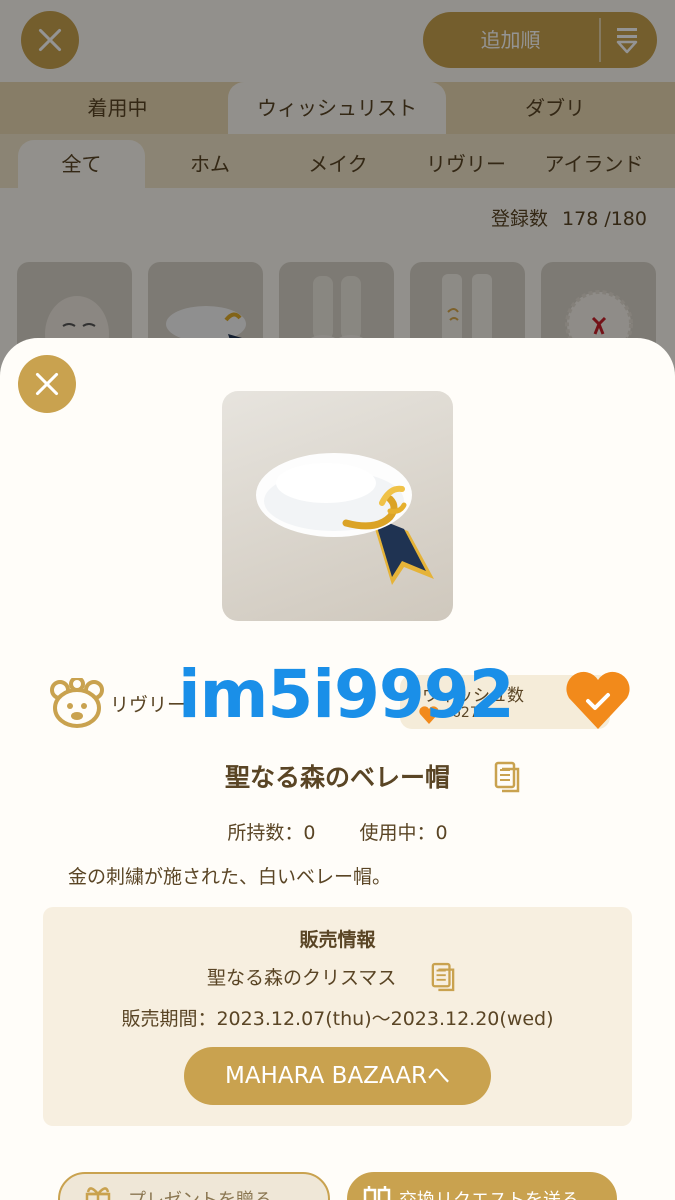 The width and height of the screenshot is (675, 1200). What do you see at coordinates (489, 1193) in the screenshot?
I see `trade-request-label: 交換リクエストを送る` at bounding box center [489, 1193].